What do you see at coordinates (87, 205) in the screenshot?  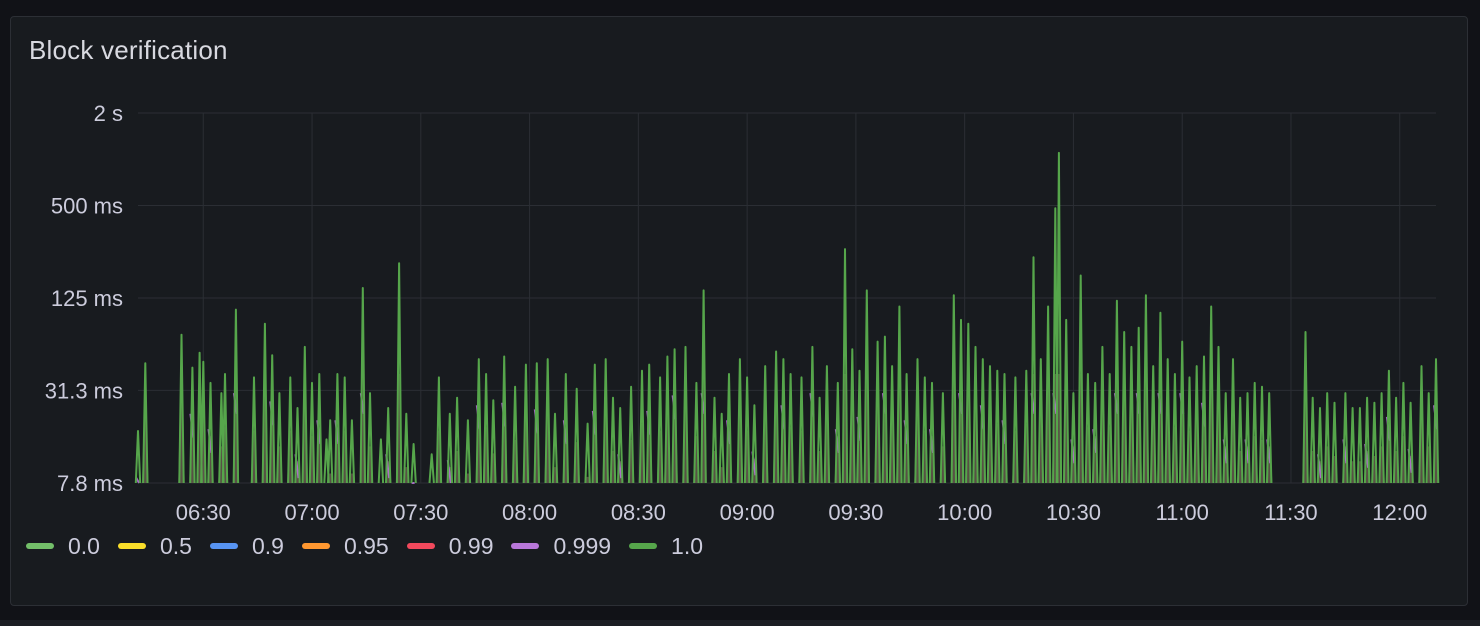 I see `y-tick-label: 500 ms` at bounding box center [87, 205].